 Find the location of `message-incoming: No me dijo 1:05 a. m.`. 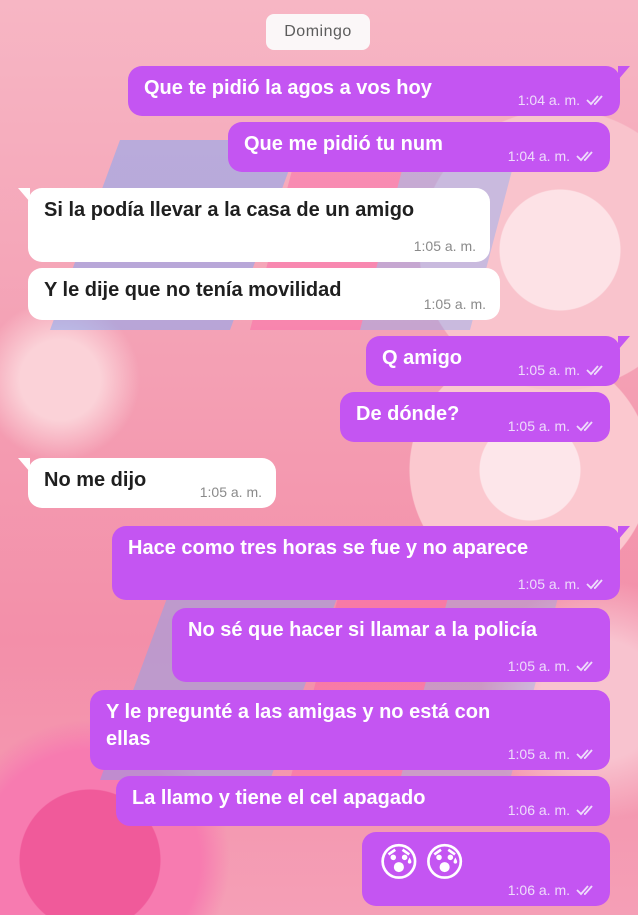

message-incoming: No me dijo 1:05 a. m. is located at coordinates (147, 483).